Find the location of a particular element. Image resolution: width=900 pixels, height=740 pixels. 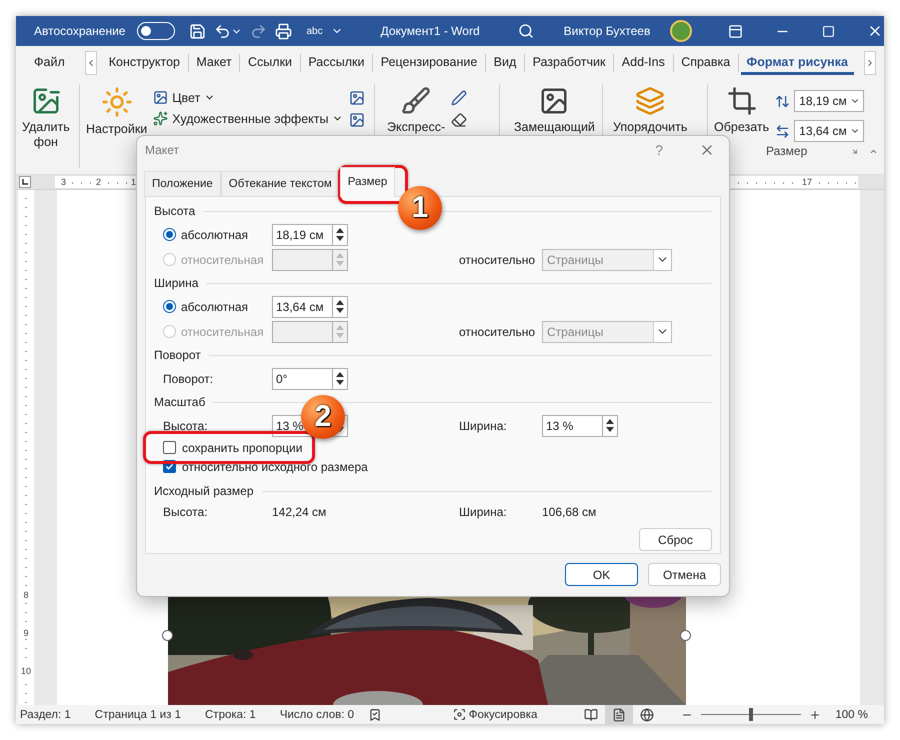

focus-icon is located at coordinates (459, 714).